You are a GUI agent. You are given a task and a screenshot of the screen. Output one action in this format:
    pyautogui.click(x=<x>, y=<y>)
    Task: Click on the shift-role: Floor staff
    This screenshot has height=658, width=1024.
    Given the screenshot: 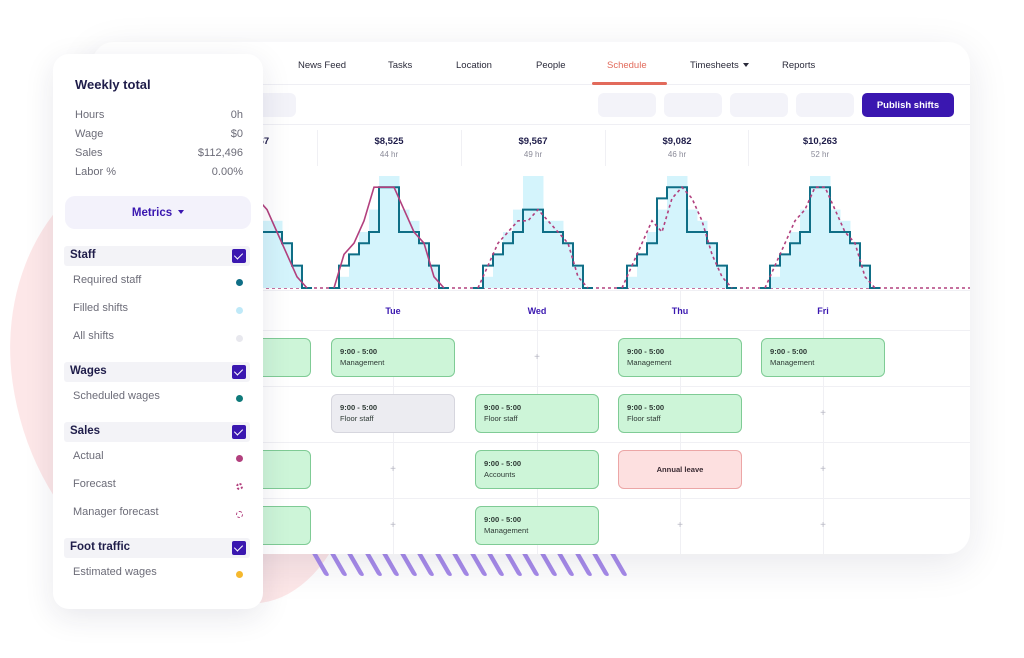 What is the action you would take?
    pyautogui.click(x=357, y=418)
    